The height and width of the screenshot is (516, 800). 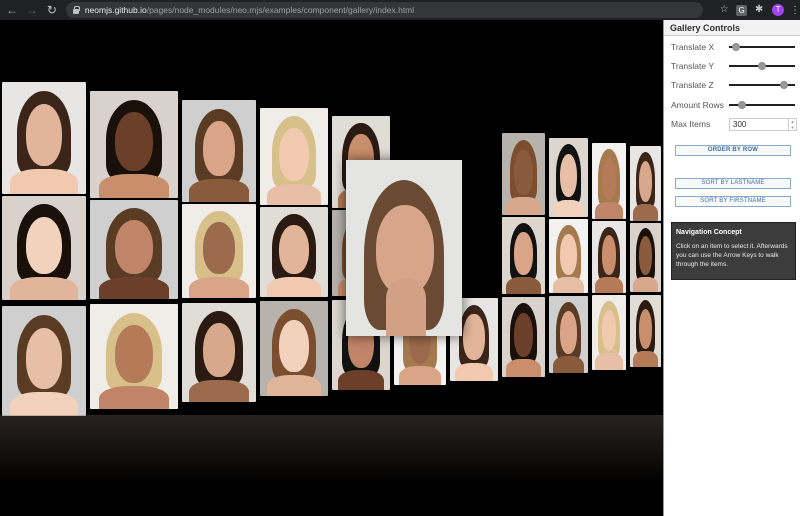 I want to click on translate-x-label: Translate X, so click(x=693, y=47).